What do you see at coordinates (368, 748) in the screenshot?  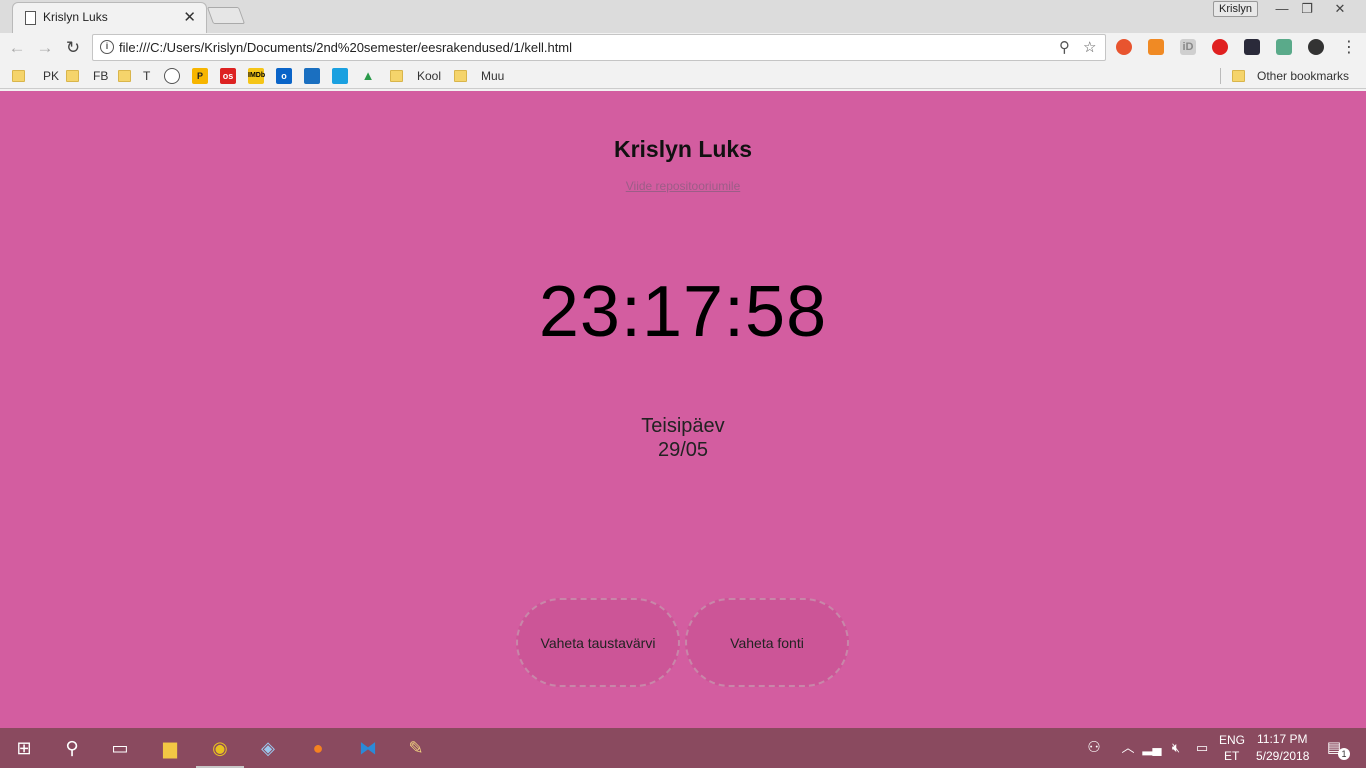 I see `vscode-icon: ⧓` at bounding box center [368, 748].